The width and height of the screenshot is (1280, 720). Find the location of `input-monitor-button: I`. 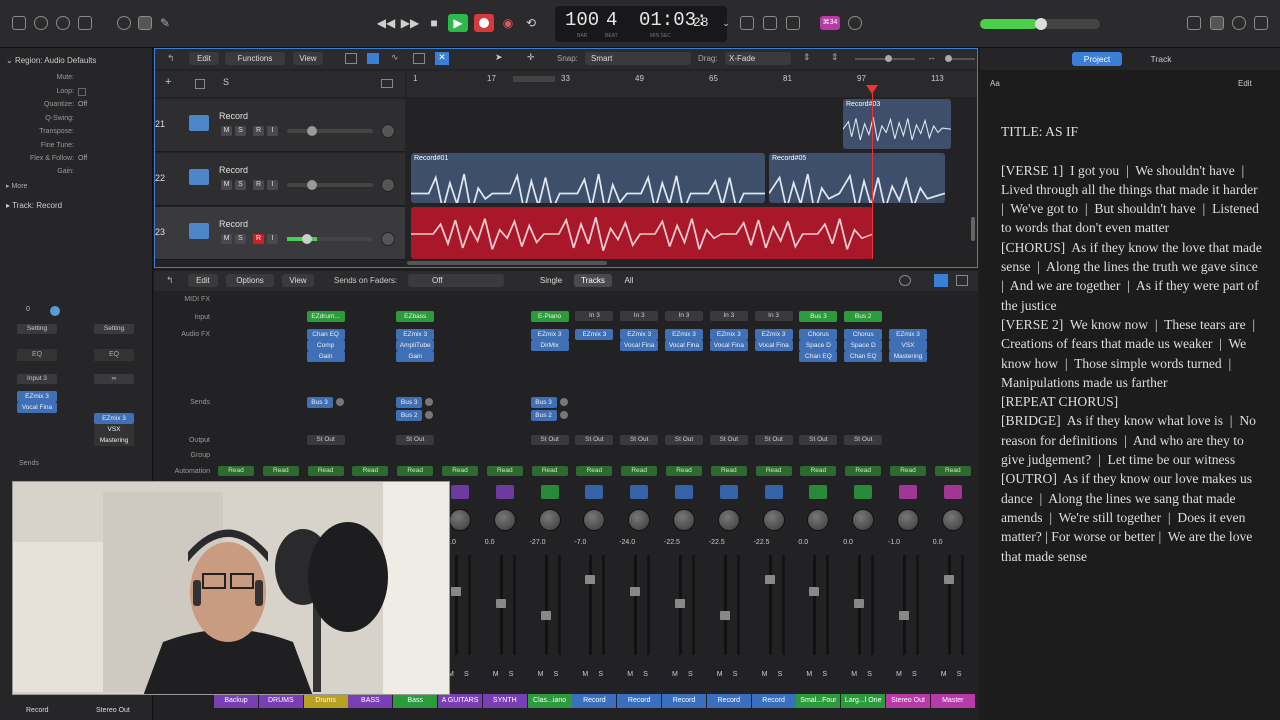

input-monitor-button: I is located at coordinates (272, 185).